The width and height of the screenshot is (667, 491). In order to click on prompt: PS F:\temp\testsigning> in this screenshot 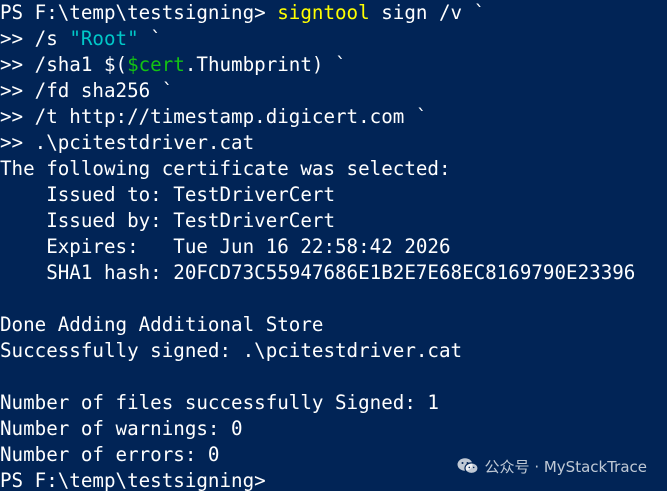, I will do `click(139, 12)`.